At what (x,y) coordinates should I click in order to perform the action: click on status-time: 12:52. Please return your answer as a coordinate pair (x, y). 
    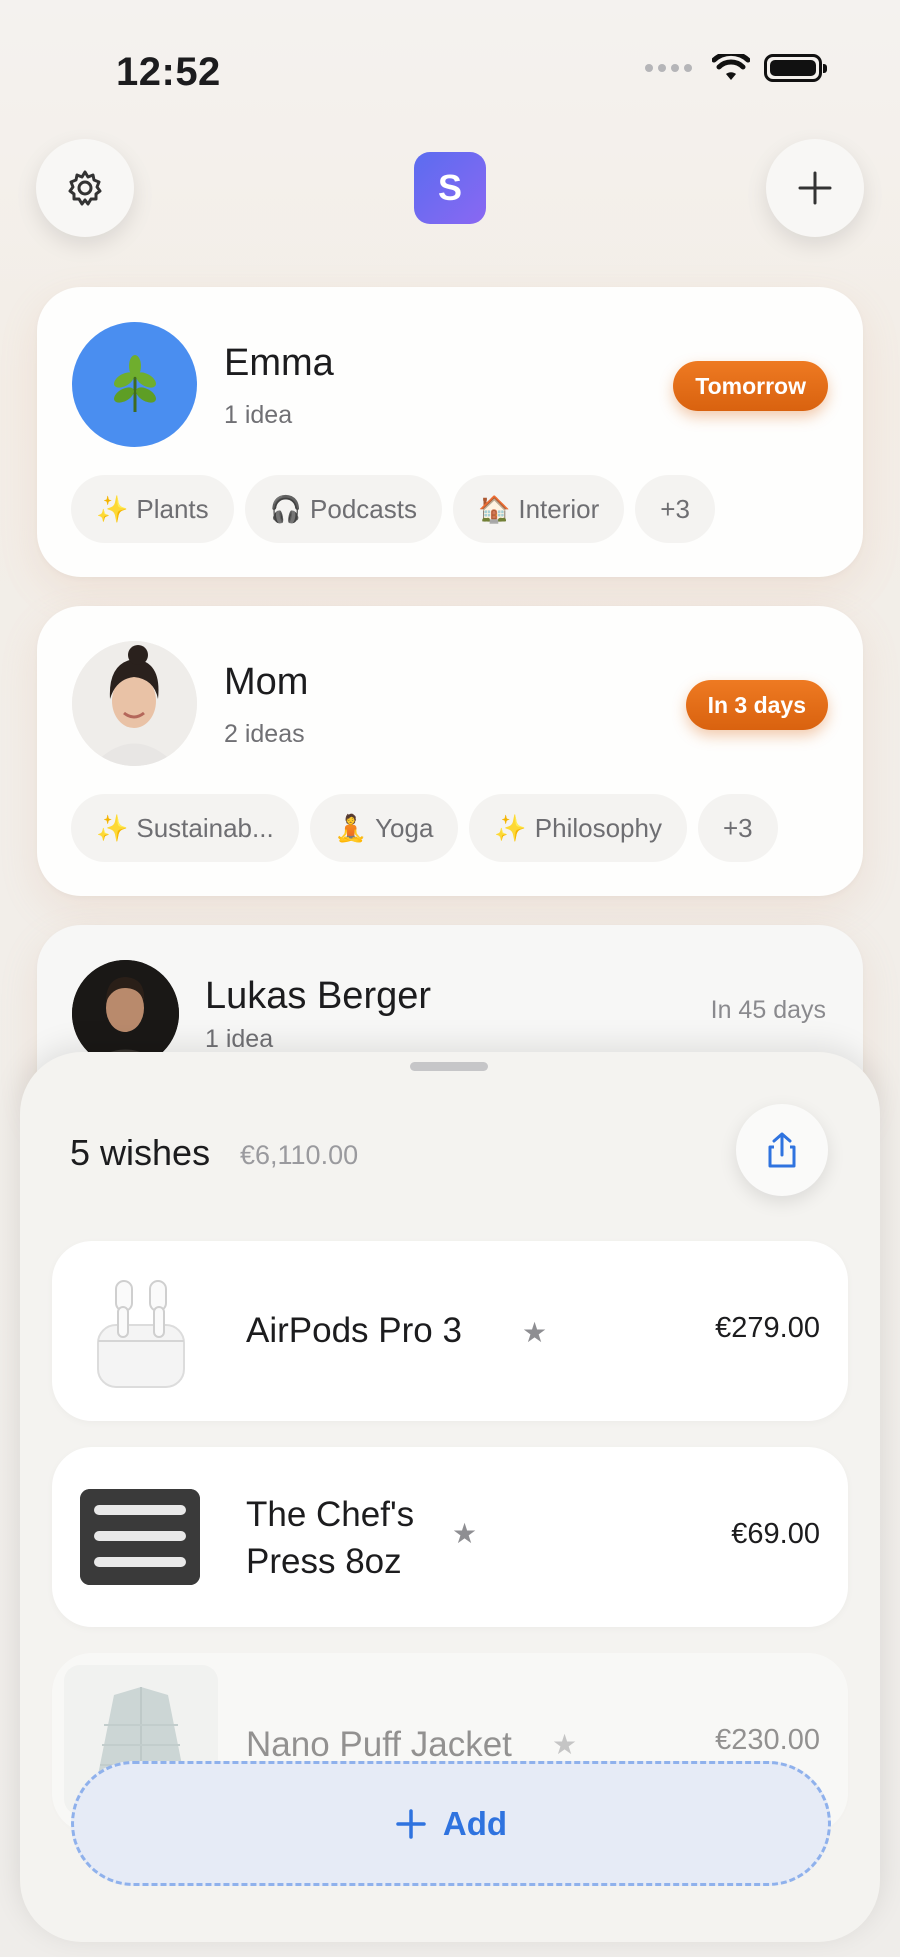
    Looking at the image, I should click on (168, 72).